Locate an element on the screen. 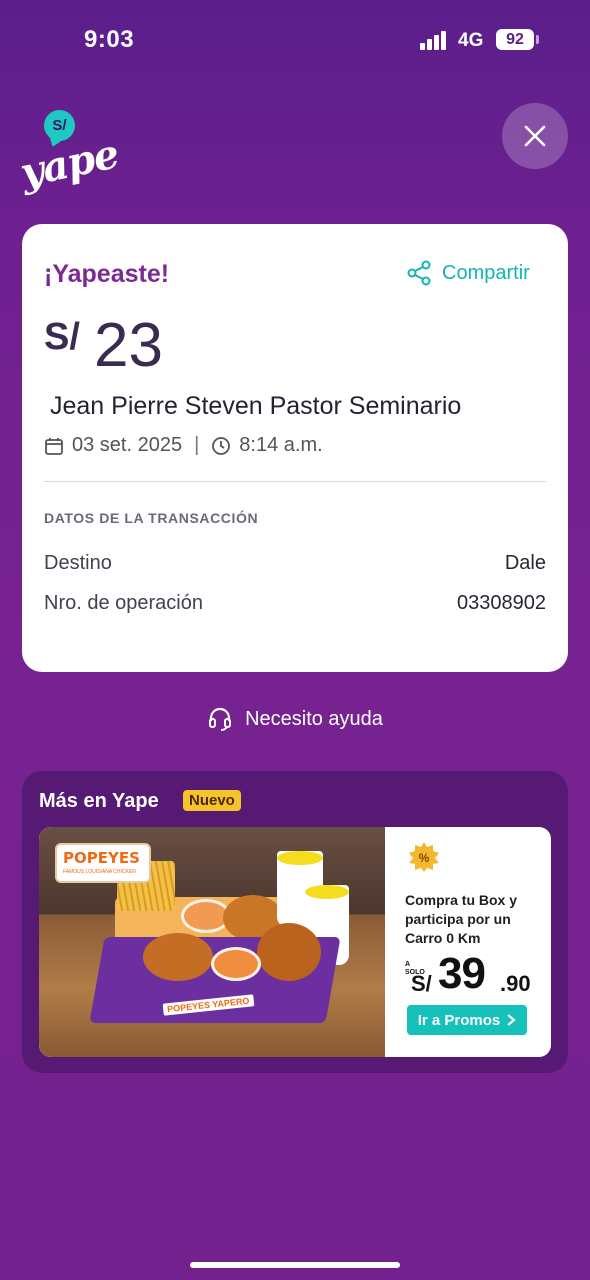  promo-button: Ir a Promos is located at coordinates (467, 1020).